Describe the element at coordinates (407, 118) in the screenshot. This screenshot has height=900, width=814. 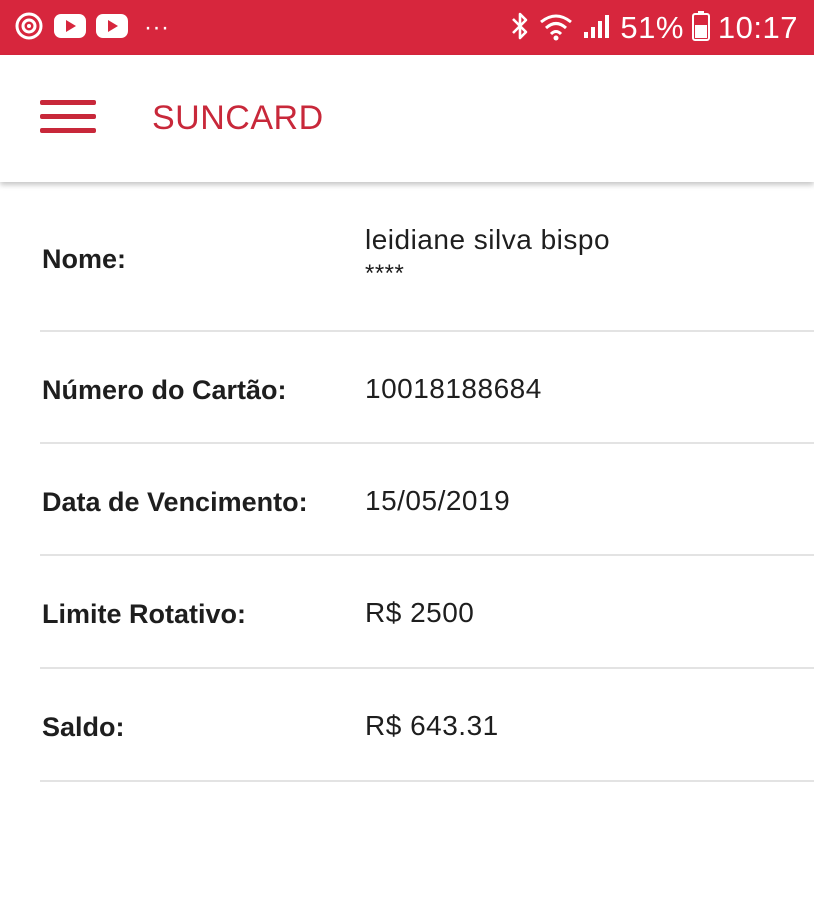
I see `app-bar: SUNCARD` at that location.